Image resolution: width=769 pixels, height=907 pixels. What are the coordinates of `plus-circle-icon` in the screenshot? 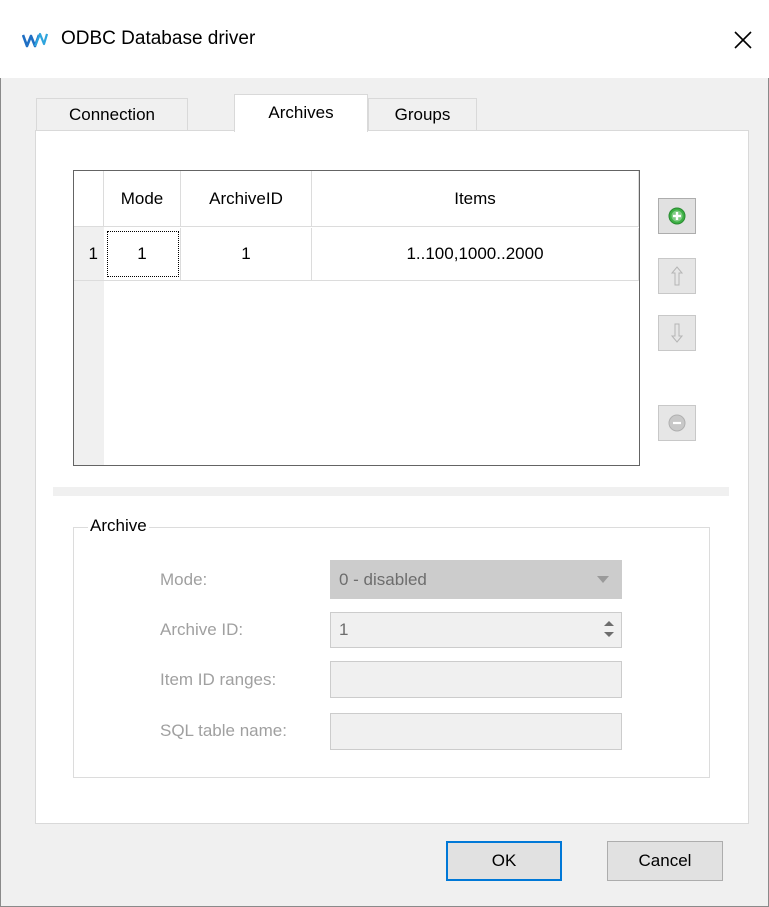 It's located at (677, 216).